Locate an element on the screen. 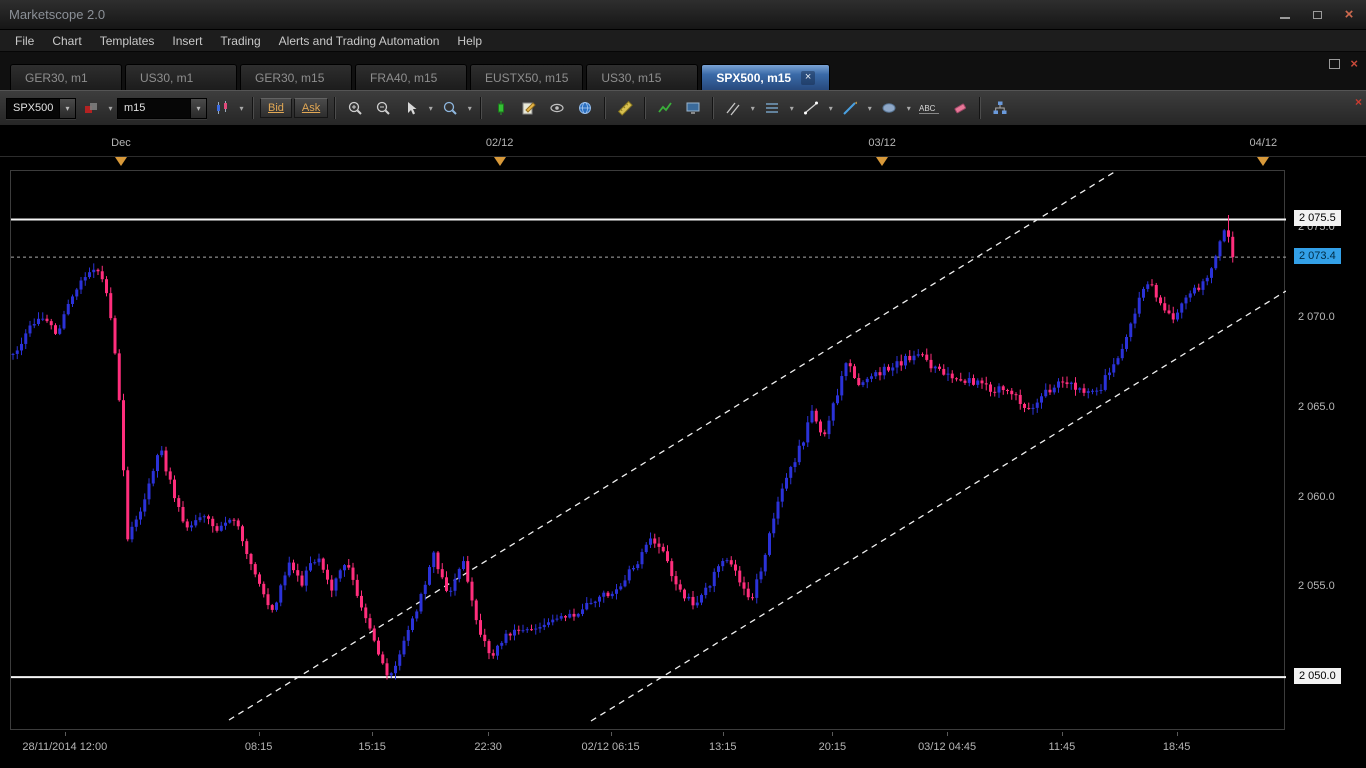 This screenshot has height=768, width=1366. measure-button is located at coordinates (625, 108).